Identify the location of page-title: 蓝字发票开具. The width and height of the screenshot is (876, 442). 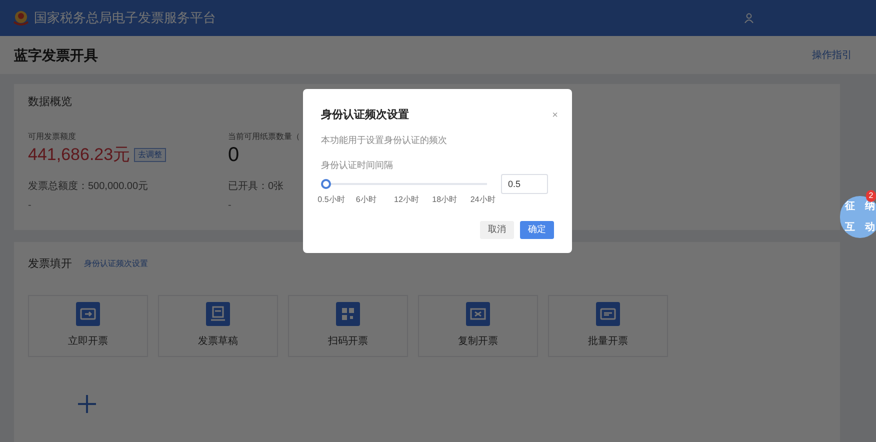
(56, 55).